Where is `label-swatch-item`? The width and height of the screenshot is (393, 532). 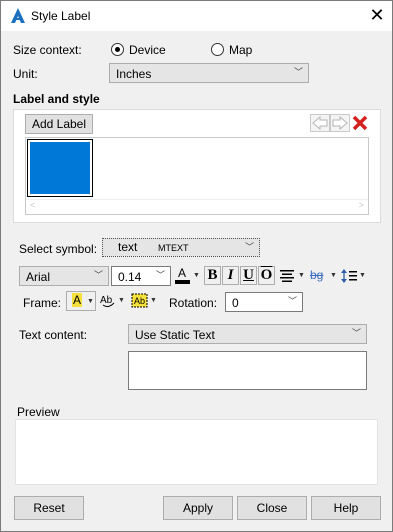 label-swatch-item is located at coordinates (60, 168).